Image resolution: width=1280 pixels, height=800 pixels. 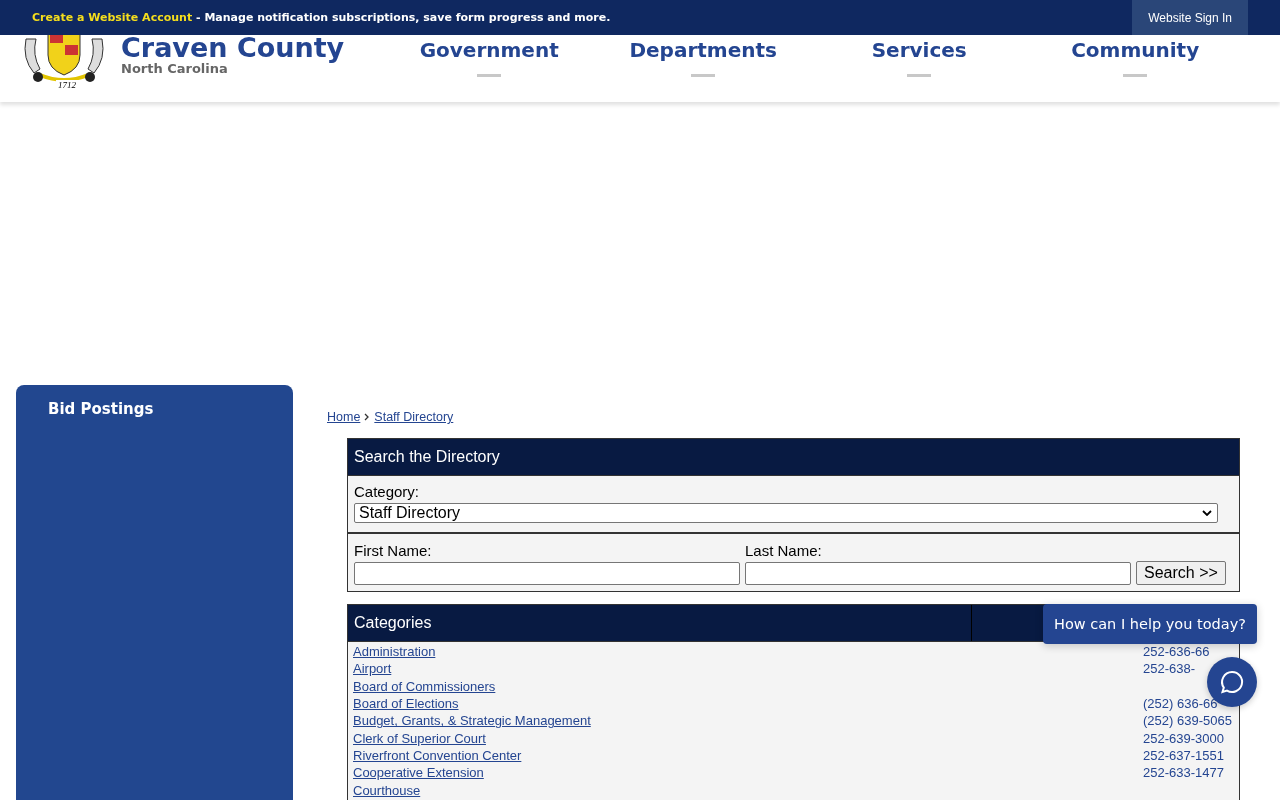 I want to click on breadcrumb-link: Home, so click(x=344, y=417).